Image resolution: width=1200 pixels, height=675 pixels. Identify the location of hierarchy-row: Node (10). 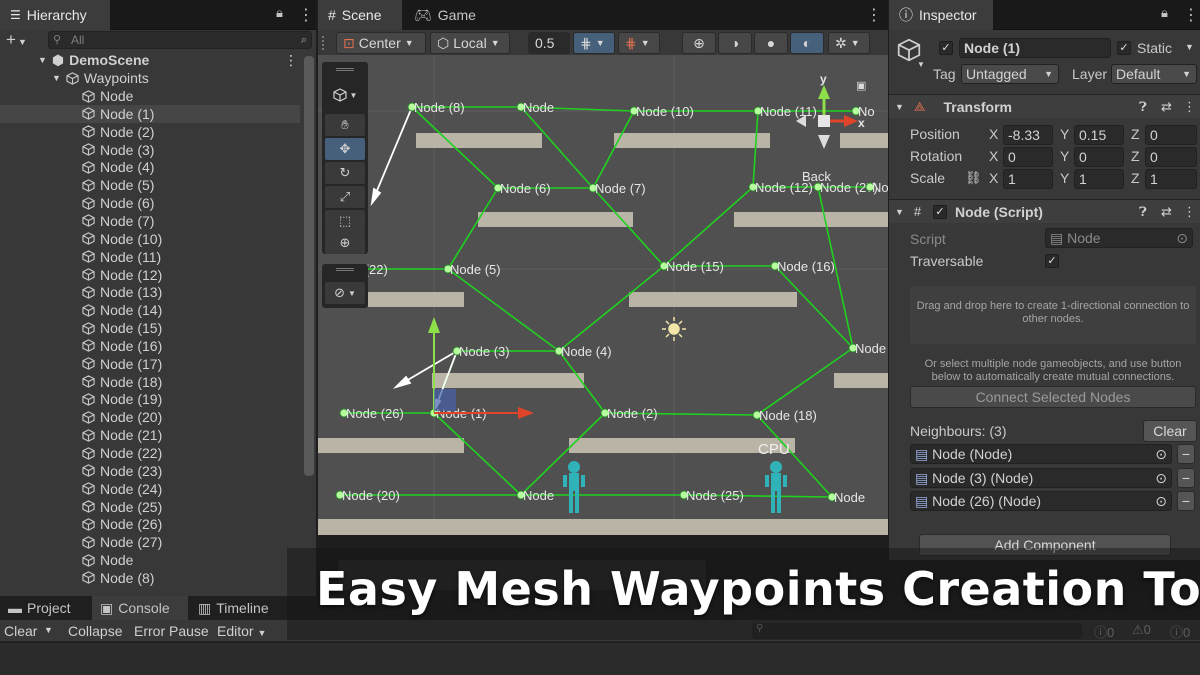
(150, 239).